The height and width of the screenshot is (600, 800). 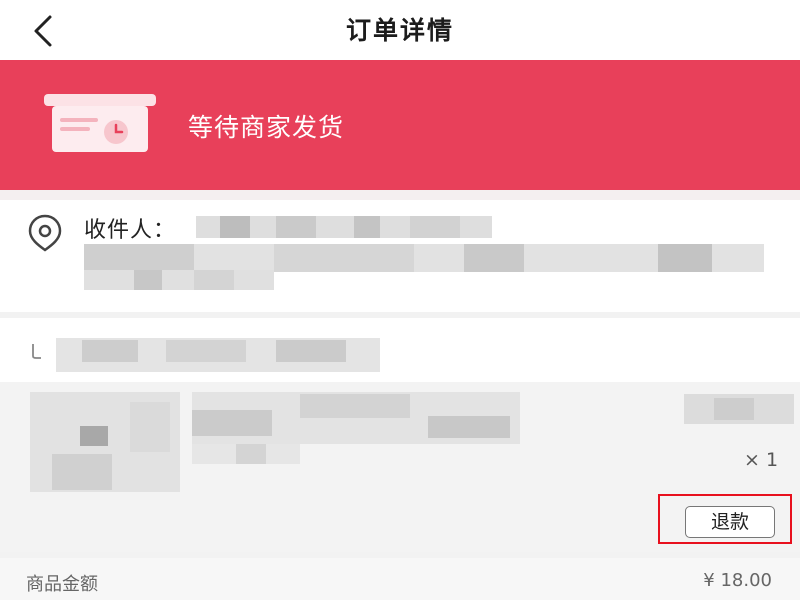 I want to click on page-title: 订单详情, so click(x=399, y=30).